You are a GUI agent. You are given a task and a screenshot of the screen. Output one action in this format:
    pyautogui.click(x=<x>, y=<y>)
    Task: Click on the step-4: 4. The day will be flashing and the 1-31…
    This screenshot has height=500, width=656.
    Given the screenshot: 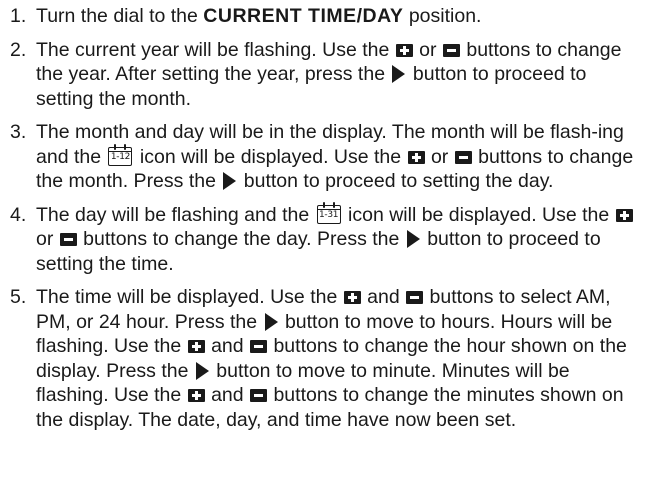 What is the action you would take?
    pyautogui.click(x=328, y=239)
    